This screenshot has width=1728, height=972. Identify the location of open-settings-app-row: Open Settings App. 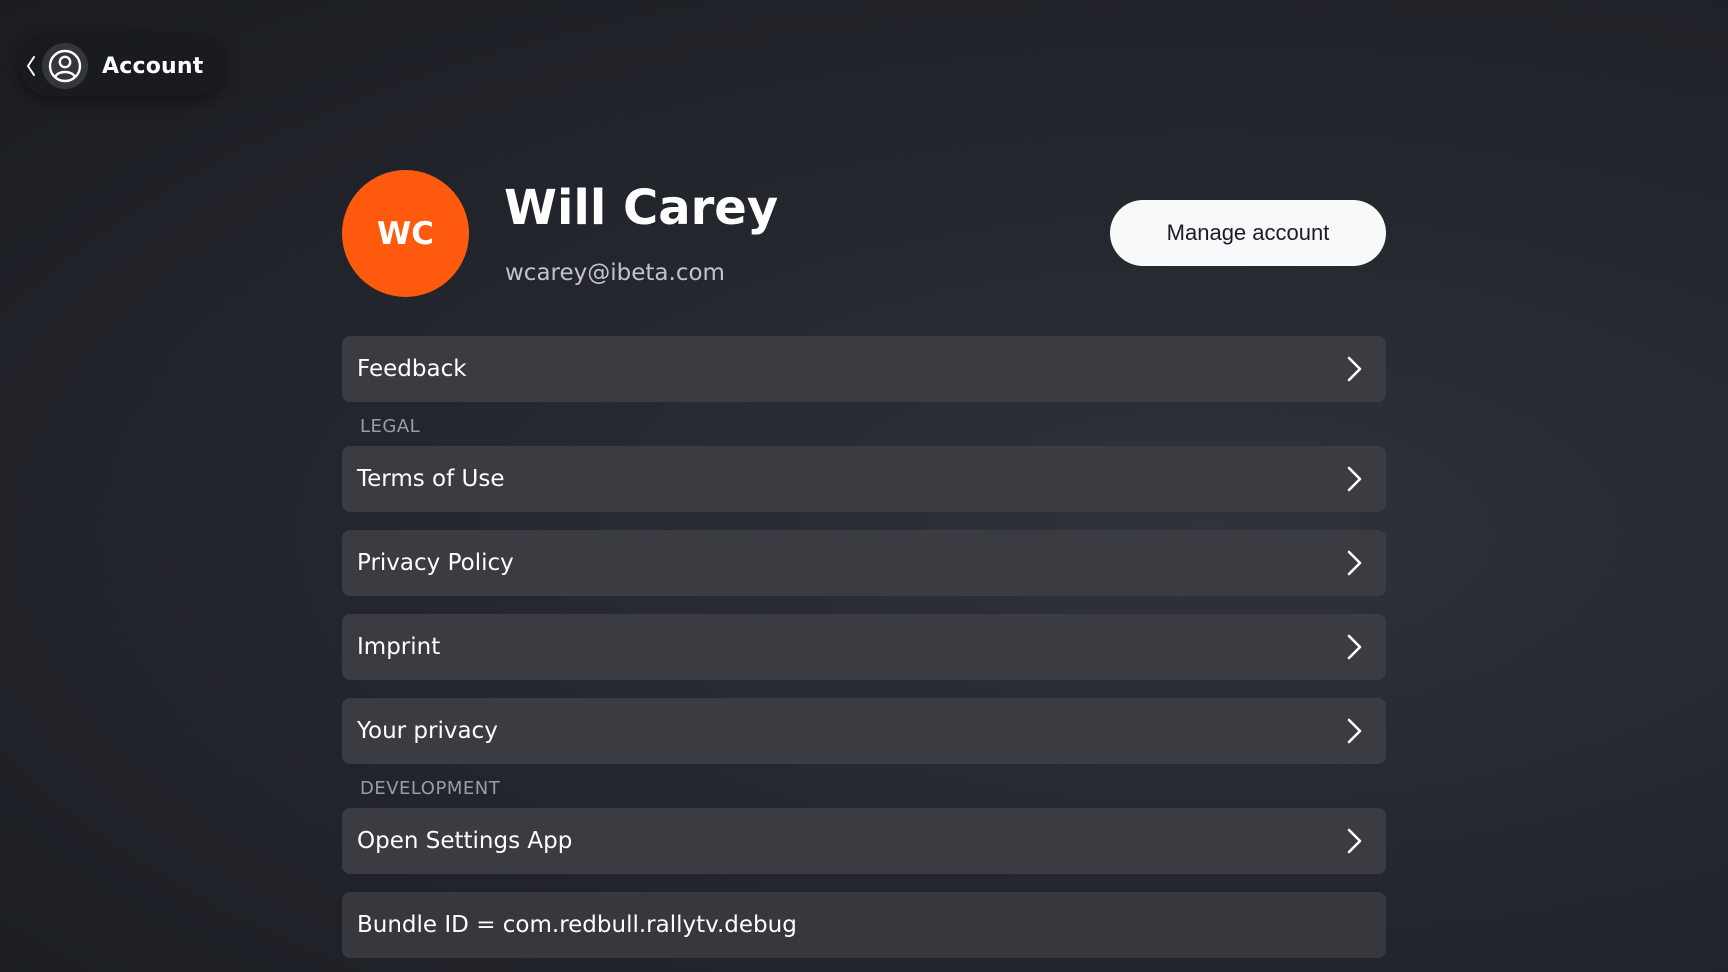
(864, 841).